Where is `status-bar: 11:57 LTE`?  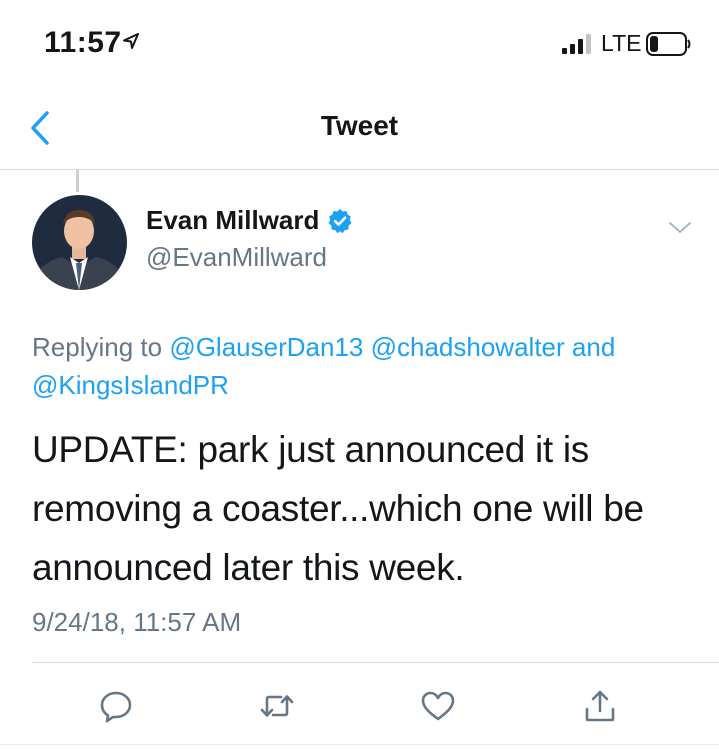
status-bar: 11:57 LTE is located at coordinates (359, 45).